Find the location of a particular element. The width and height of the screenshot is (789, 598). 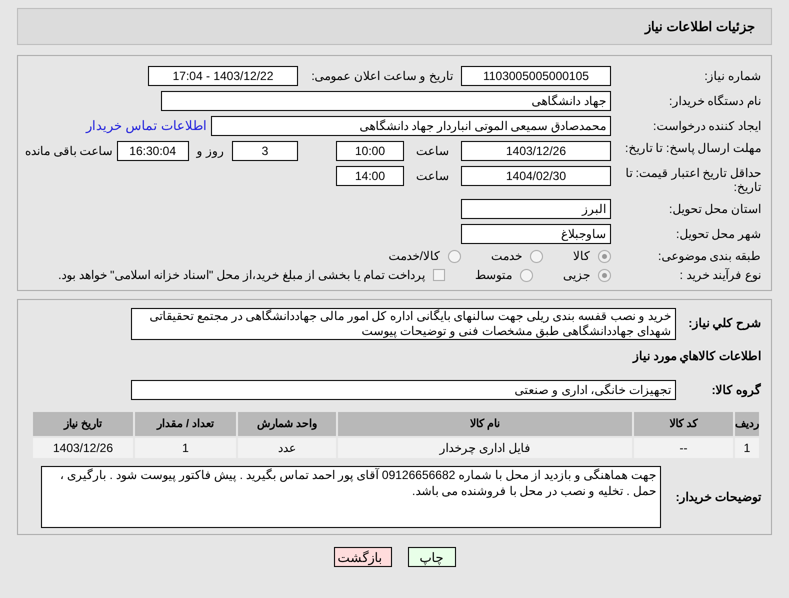

field-label: استان محل تحویل: is located at coordinates (714, 209).